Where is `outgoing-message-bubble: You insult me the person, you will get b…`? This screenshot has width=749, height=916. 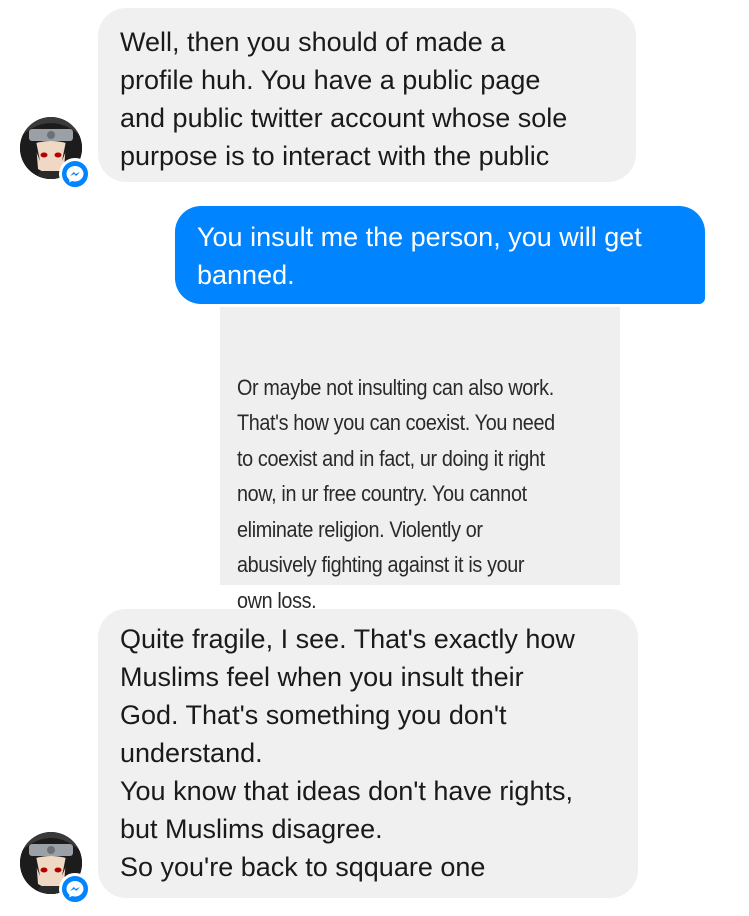 outgoing-message-bubble: You insult me the person, you will get b… is located at coordinates (440, 255).